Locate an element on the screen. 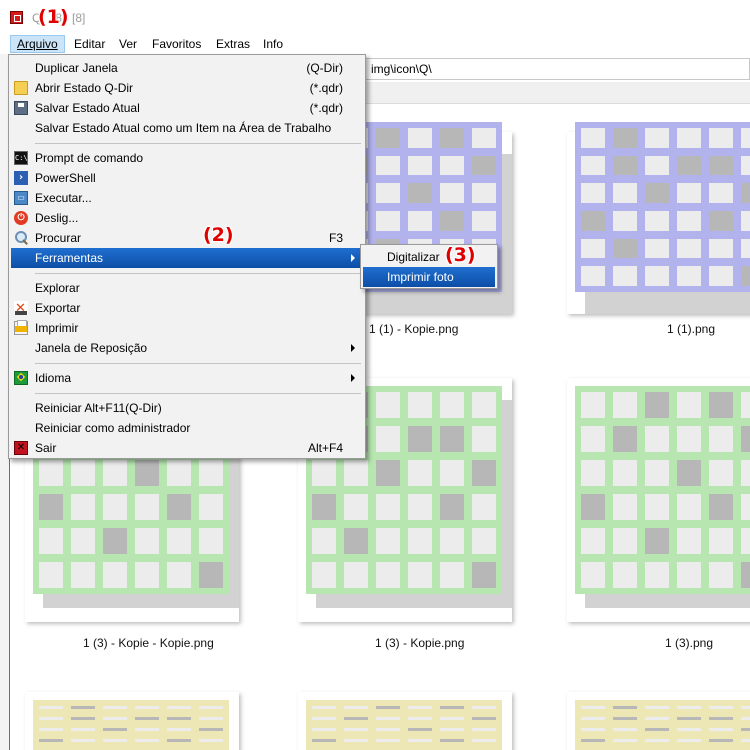  menu-ver: Ver is located at coordinates (128, 44).